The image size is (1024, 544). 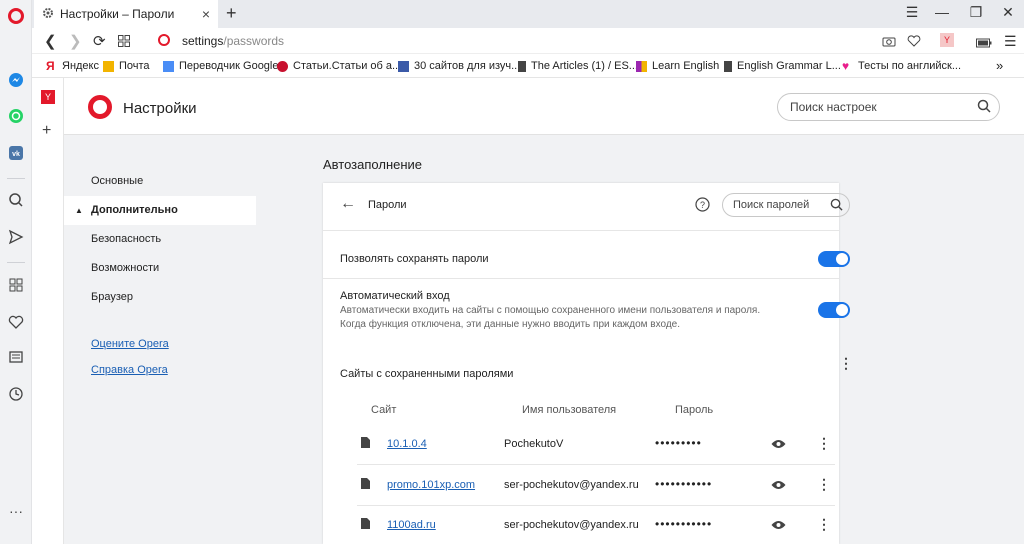 What do you see at coordinates (912, 12) in the screenshot?
I see `menu-icon: ☰` at bounding box center [912, 12].